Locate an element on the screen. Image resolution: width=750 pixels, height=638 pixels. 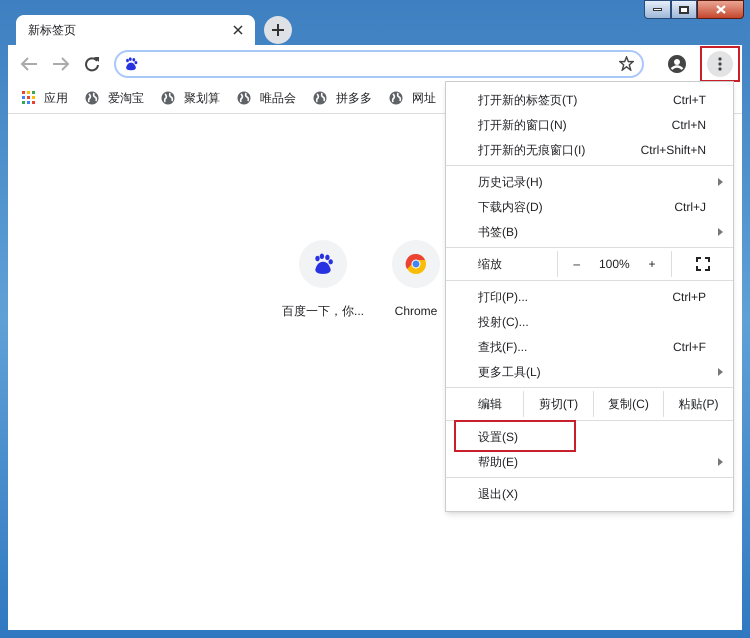
bookmark-item: 爱淘宝 is located at coordinates (114, 97).